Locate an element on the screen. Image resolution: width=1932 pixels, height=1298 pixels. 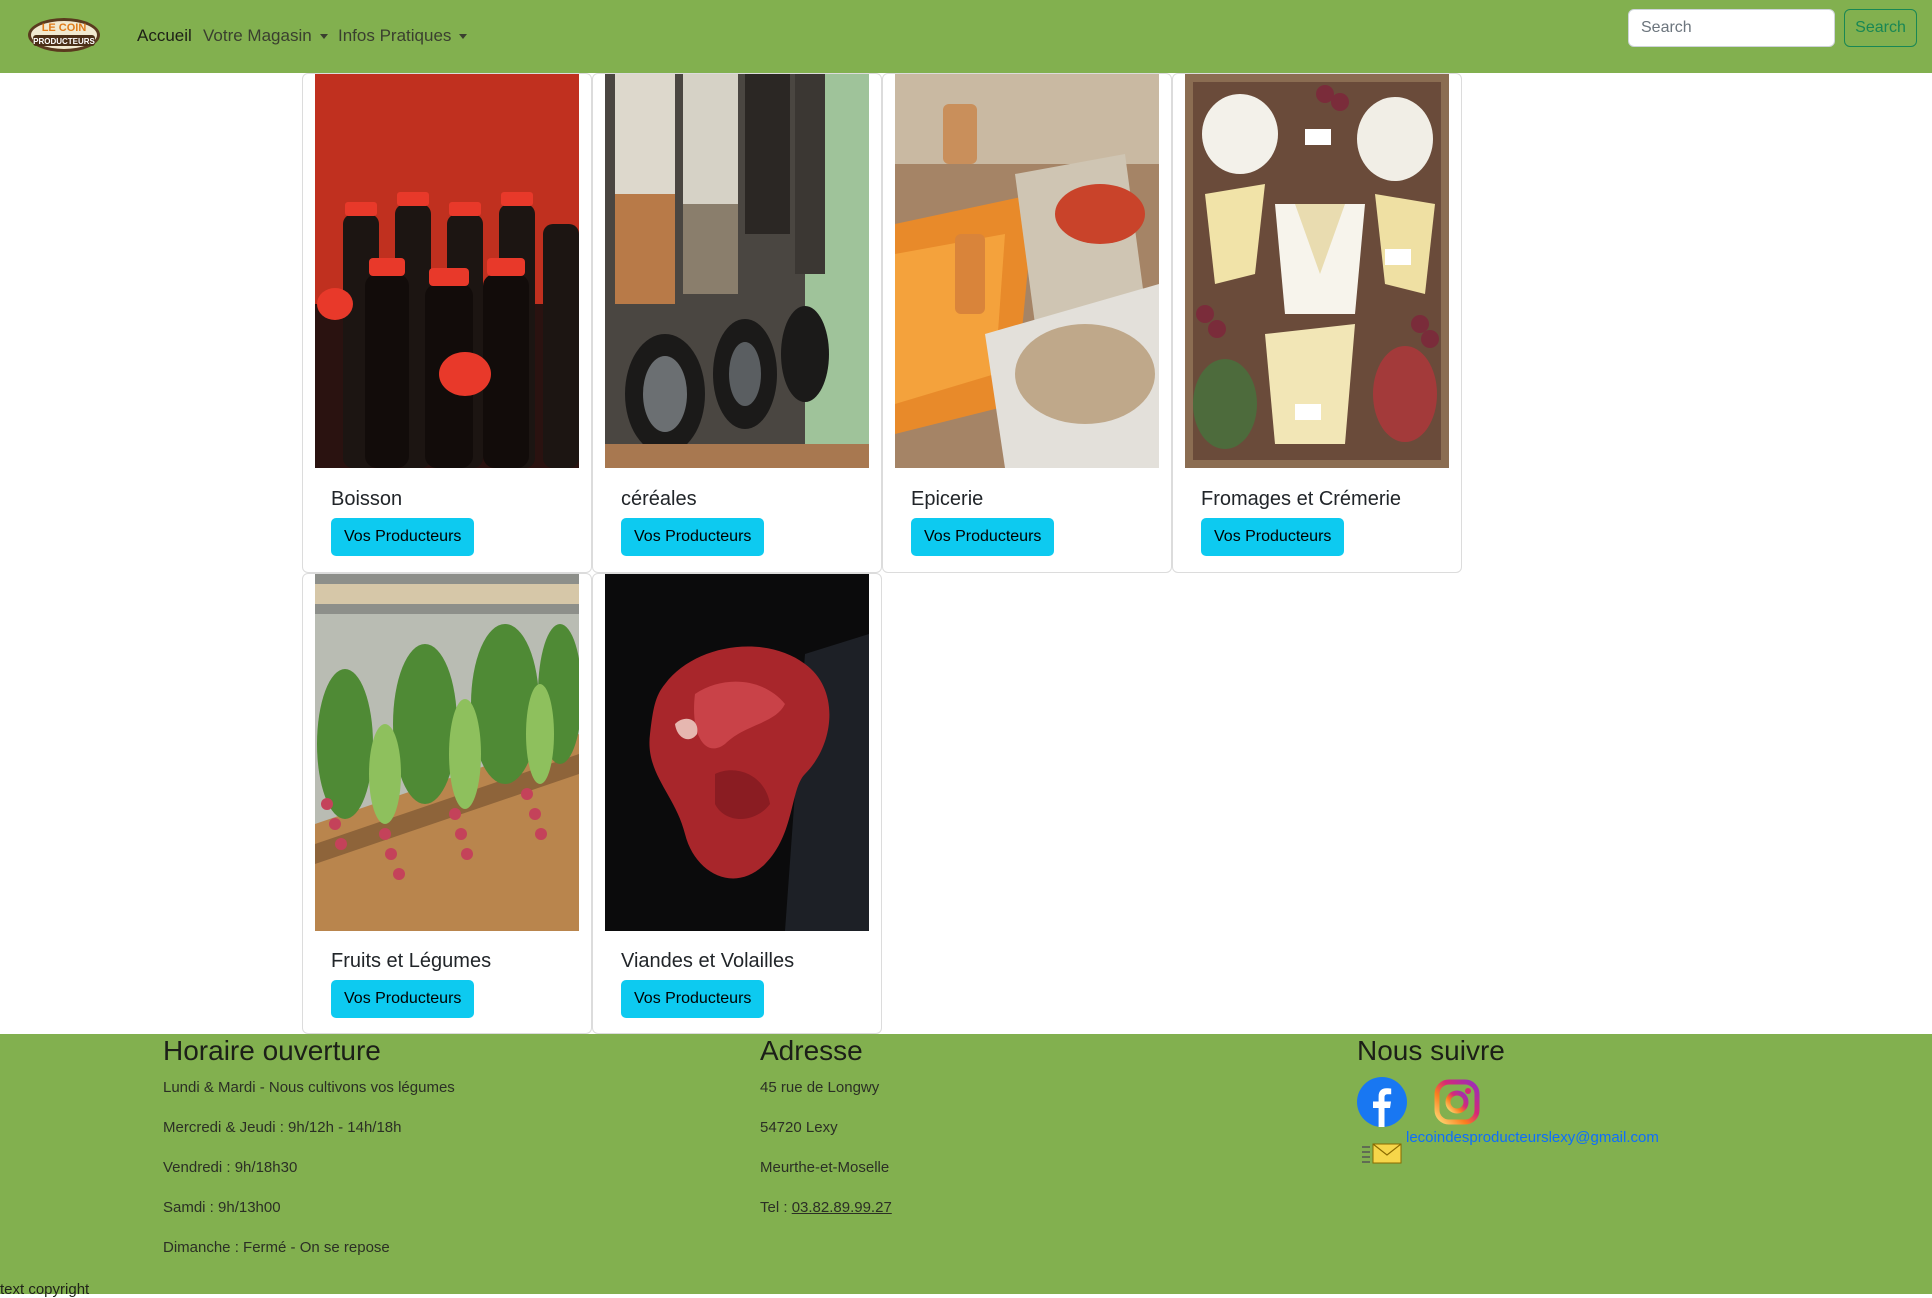
card-title: Boisson is located at coordinates (367, 499).